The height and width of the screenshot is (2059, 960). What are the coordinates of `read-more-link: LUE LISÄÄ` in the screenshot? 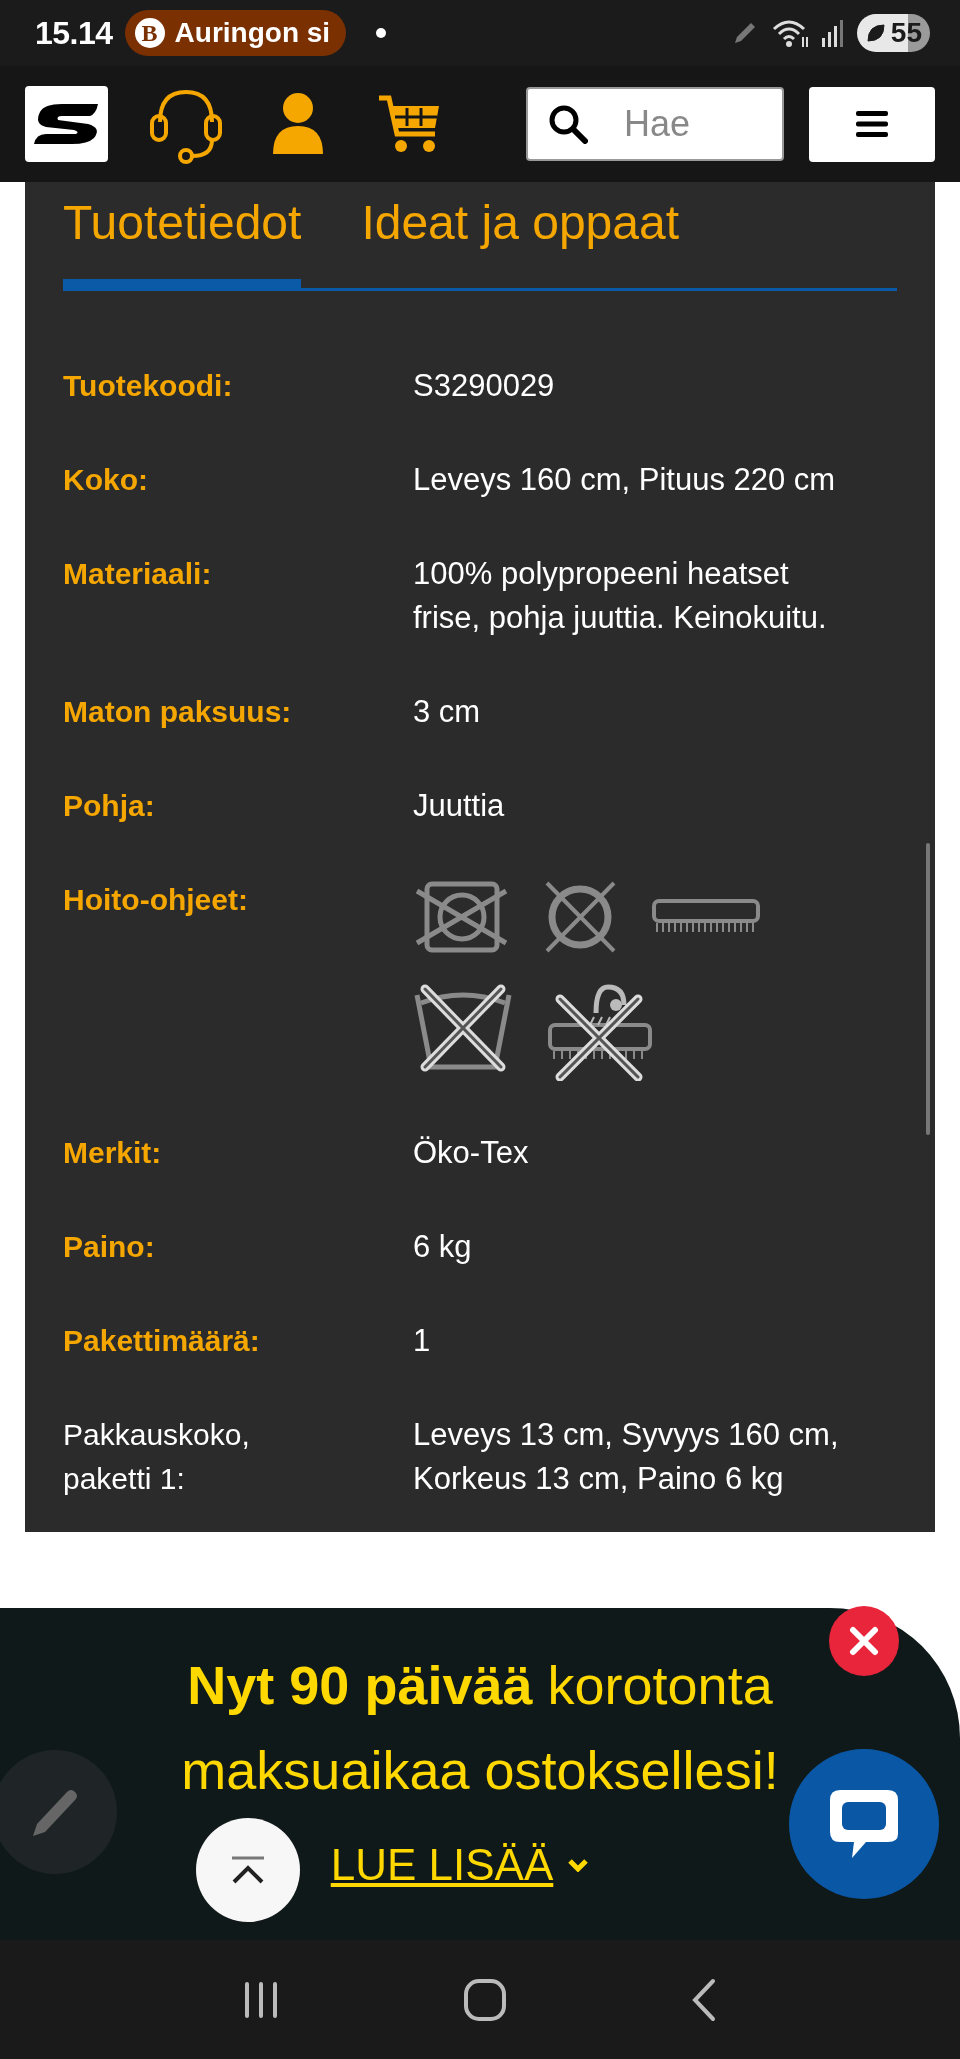 It's located at (442, 1865).